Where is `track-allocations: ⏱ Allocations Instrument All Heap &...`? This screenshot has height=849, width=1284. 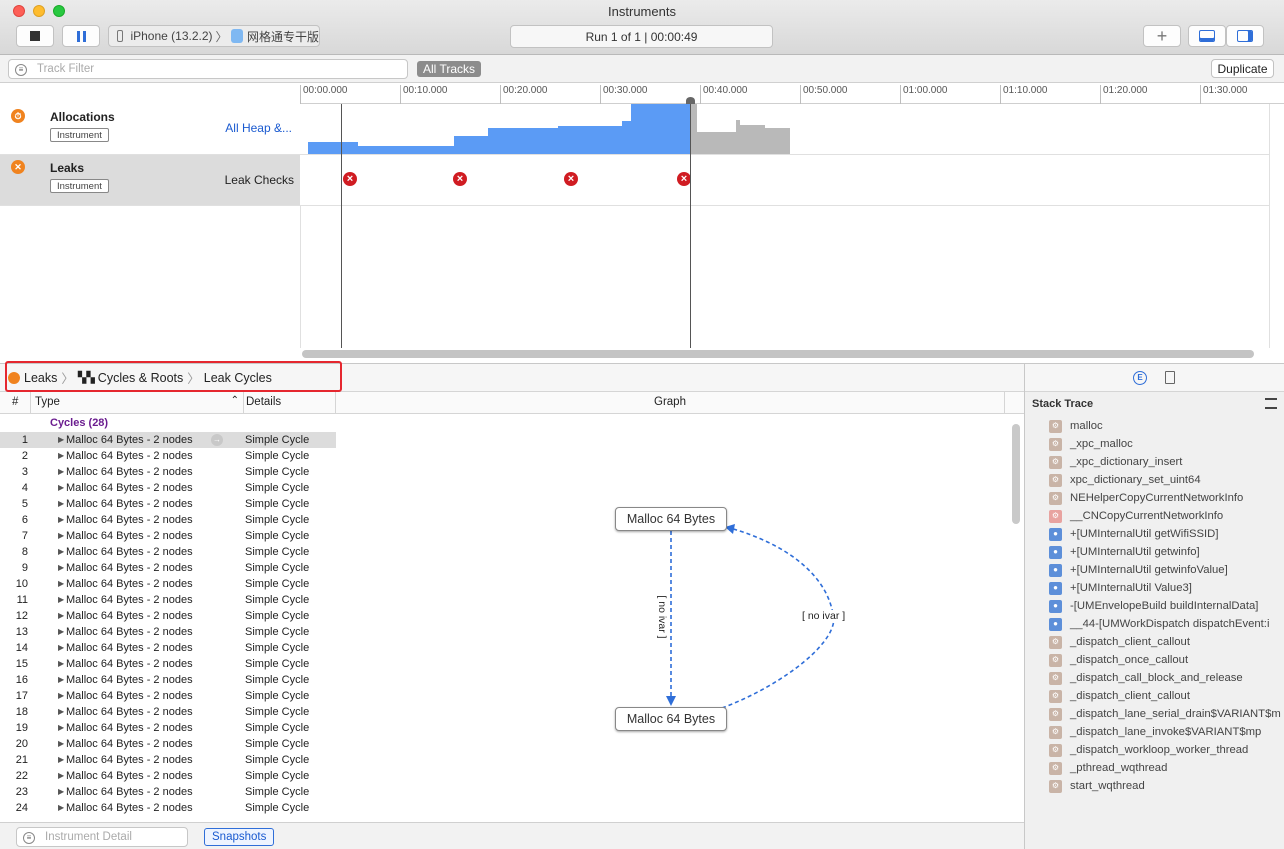
track-allocations: ⏱ Allocations Instrument All Heap &... is located at coordinates (150, 129).